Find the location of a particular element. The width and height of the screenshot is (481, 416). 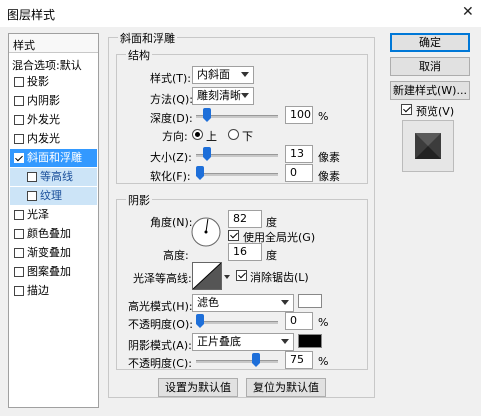

contour-curve-icon is located at coordinates (207, 276).